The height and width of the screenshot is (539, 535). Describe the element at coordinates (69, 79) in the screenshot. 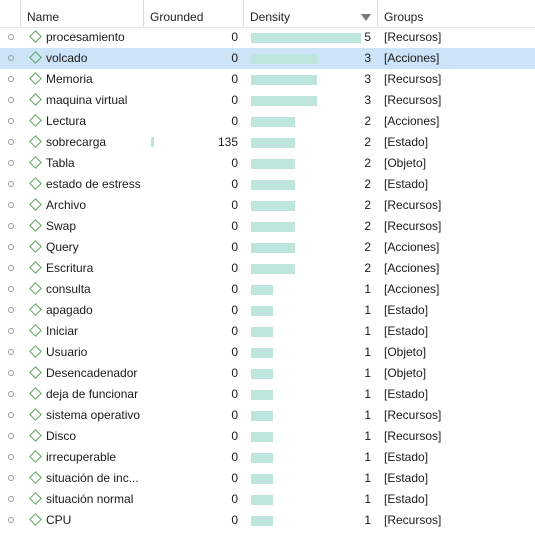

I see `code-name: Memoria` at that location.